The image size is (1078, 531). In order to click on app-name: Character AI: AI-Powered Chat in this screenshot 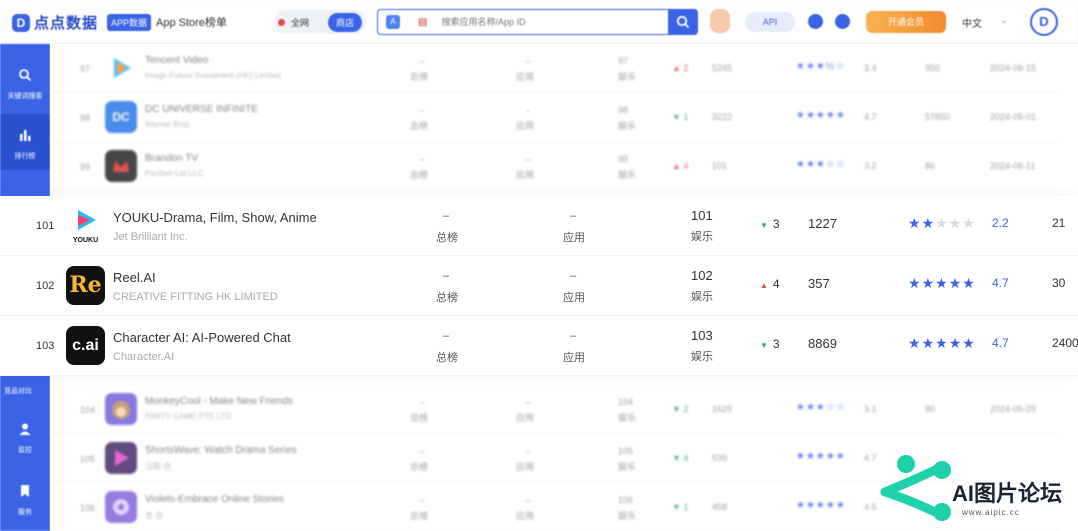, I will do `click(202, 337)`.